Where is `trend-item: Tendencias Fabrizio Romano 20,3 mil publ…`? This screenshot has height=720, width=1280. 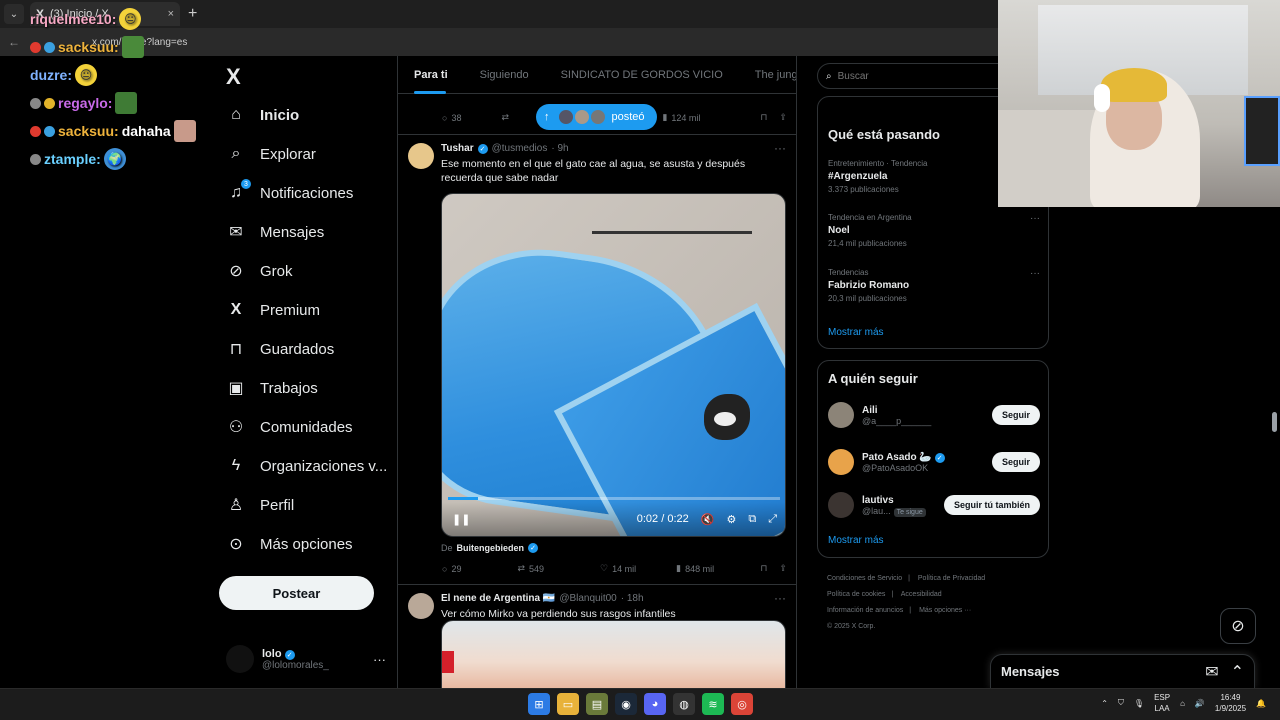 trend-item: Tendencias Fabrizio Romano 20,3 mil publ… is located at coordinates (934, 285).